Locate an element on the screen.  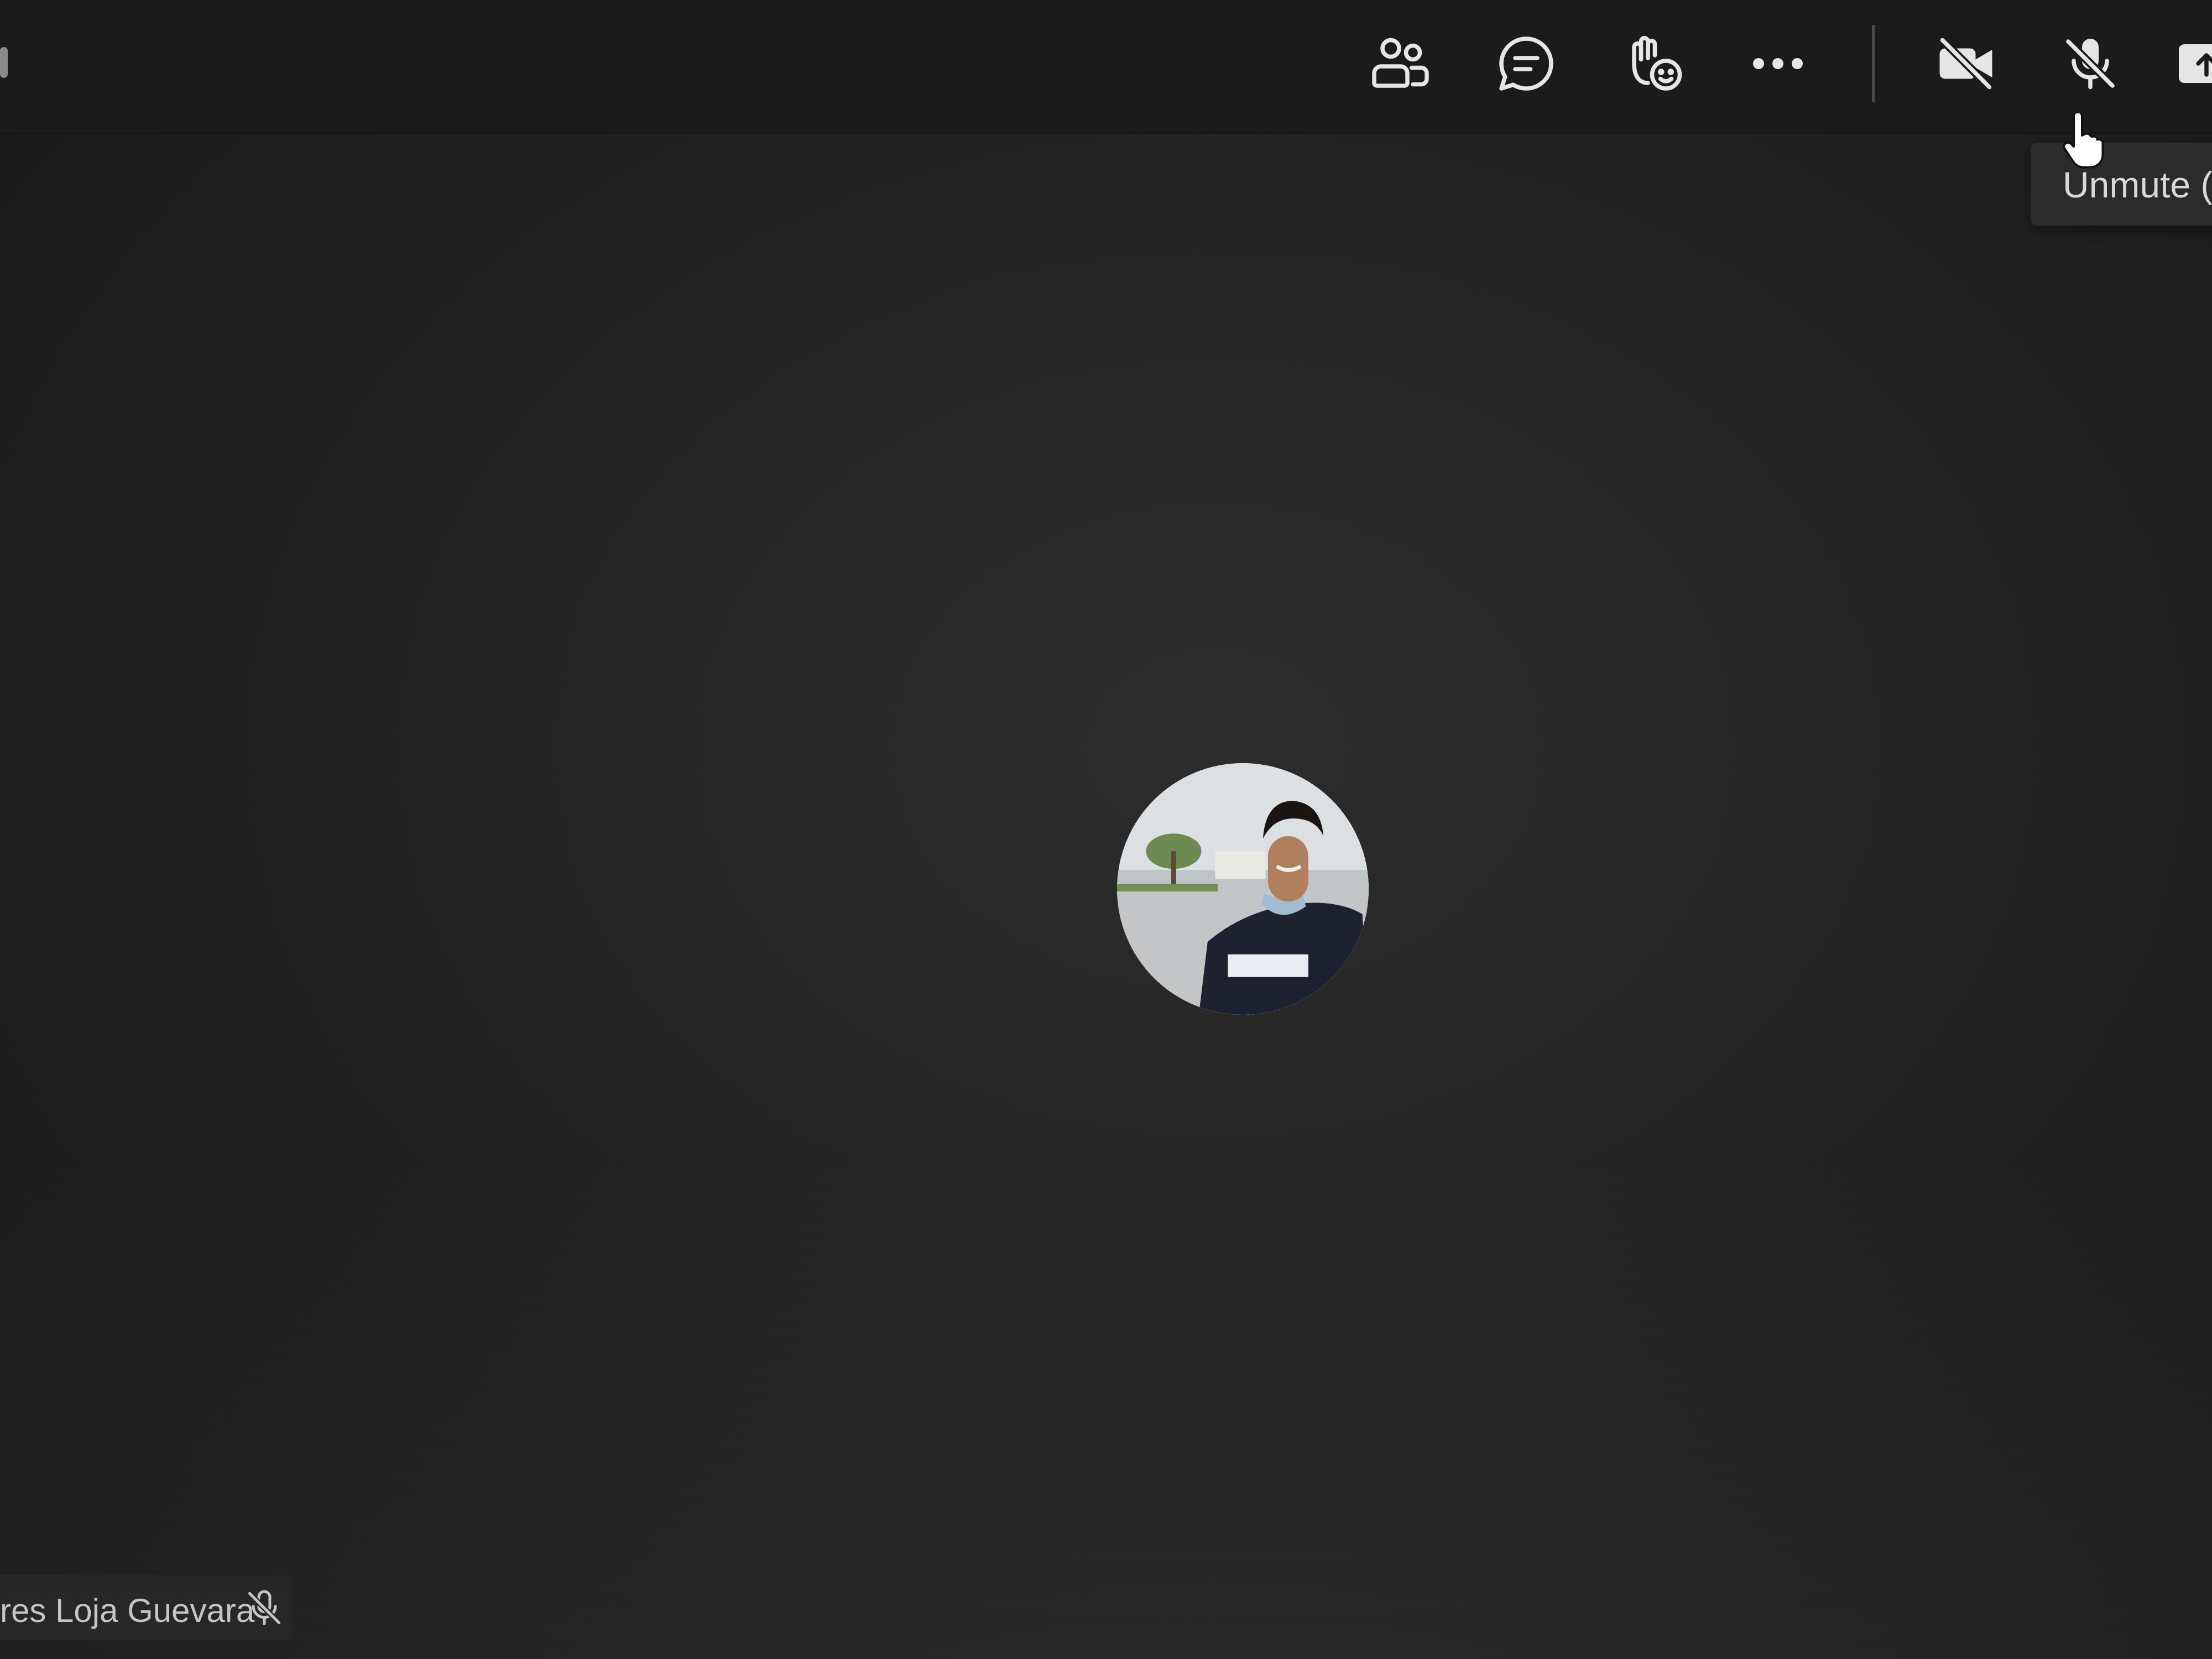
participant-name: res Loja Guevara is located at coordinates (128, 1610).